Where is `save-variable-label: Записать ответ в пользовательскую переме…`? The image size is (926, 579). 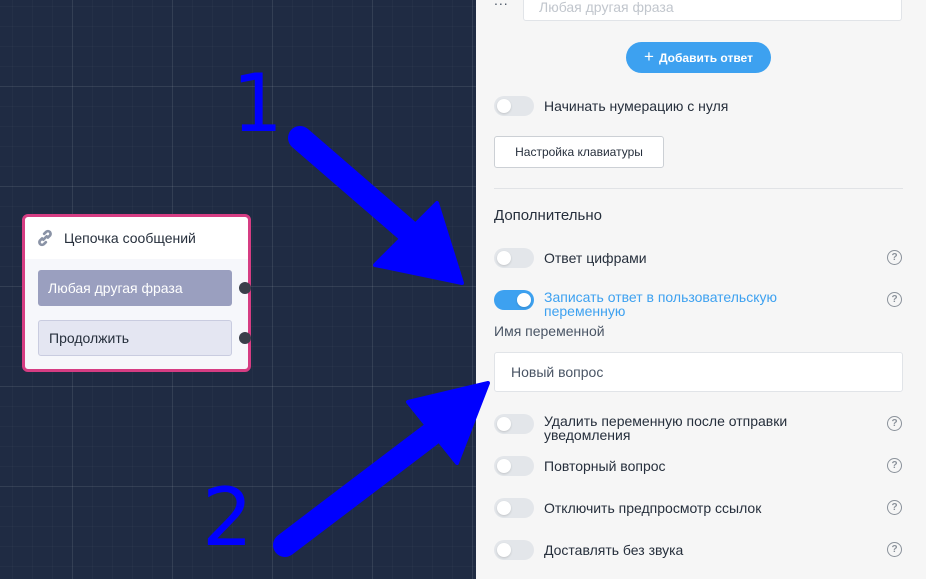
save-variable-label: Записать ответ в пользовательскую переме… is located at coordinates (660, 304).